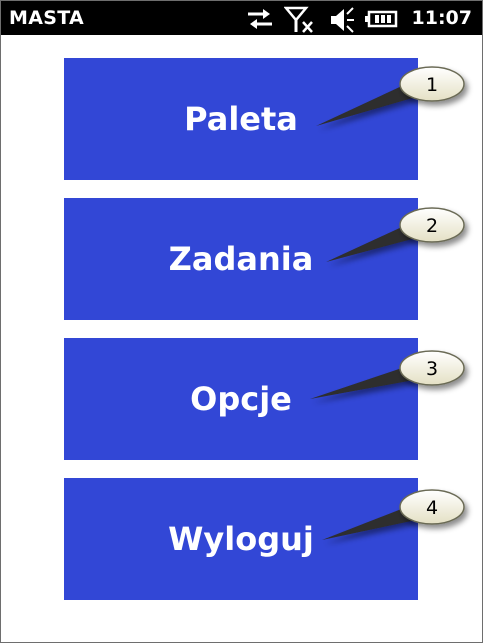 The width and height of the screenshot is (483, 643). I want to click on callout-3-number: 3, so click(432, 369).